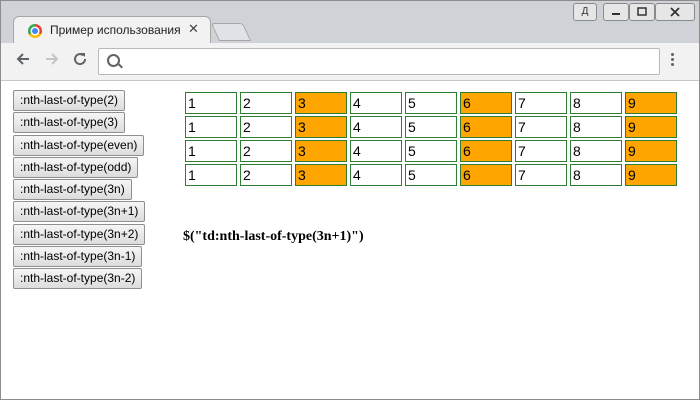  I want to click on search-icon, so click(113, 60).